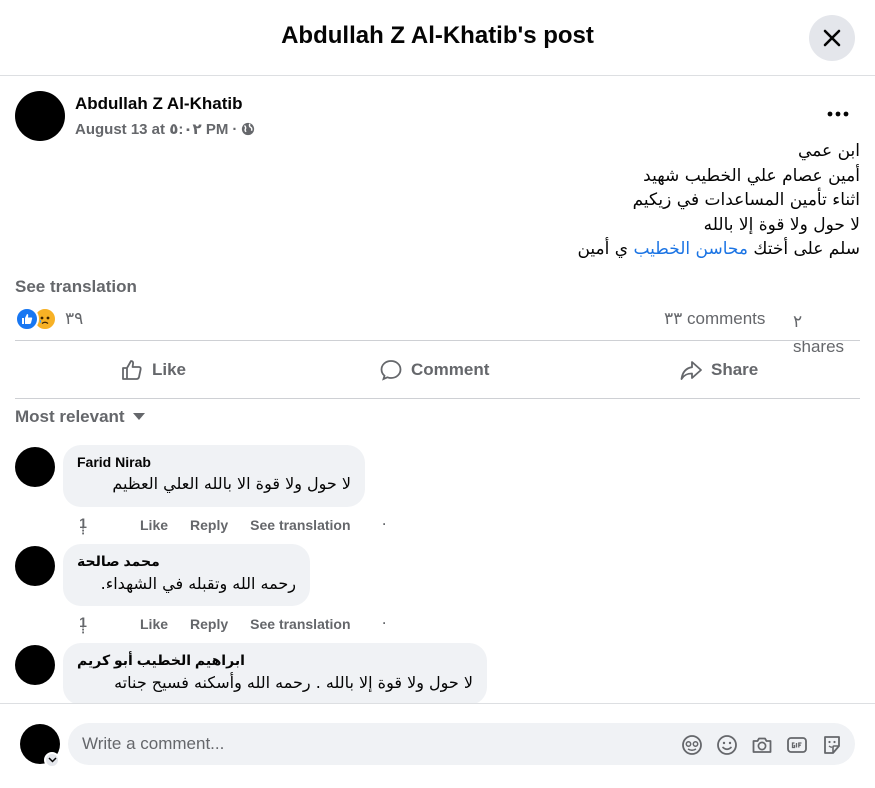  Describe the element at coordinates (510, 249) in the screenshot. I see `post-line: سلم على أختك محاسن الخطيب ي أمين` at that location.